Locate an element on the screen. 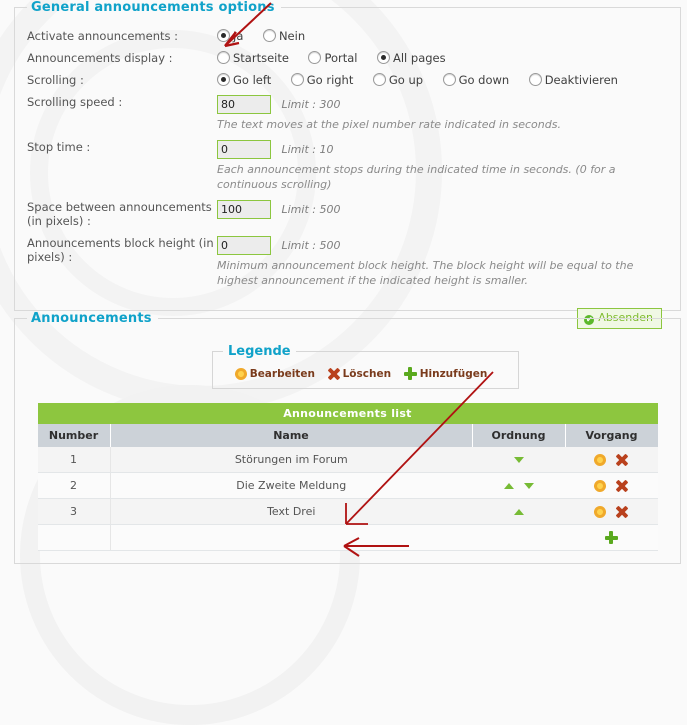 Image resolution: width=687 pixels, height=725 pixels. radio-icon-deaktivieren is located at coordinates (535, 79).